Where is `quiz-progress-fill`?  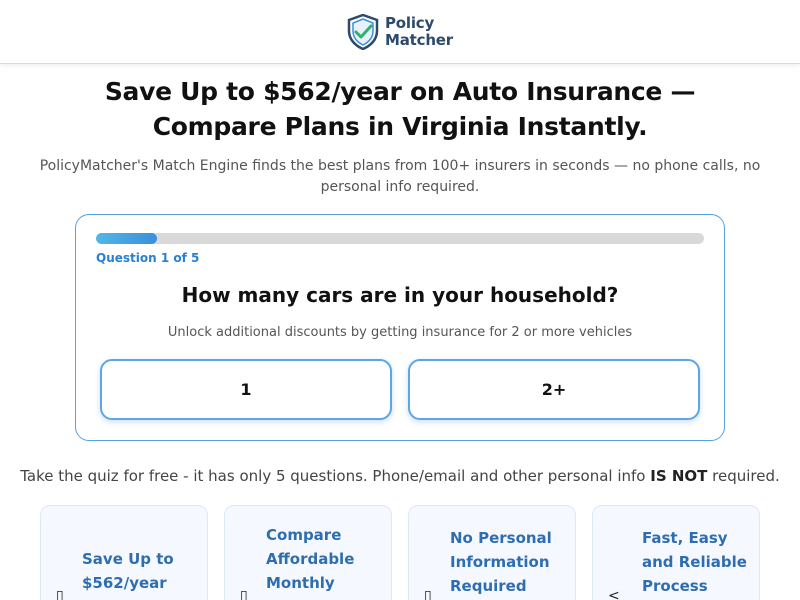
quiz-progress-fill is located at coordinates (126, 238).